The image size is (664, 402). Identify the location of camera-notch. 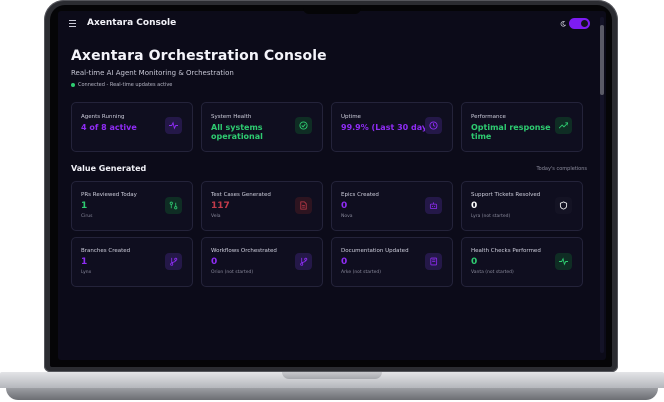
(332, 9).